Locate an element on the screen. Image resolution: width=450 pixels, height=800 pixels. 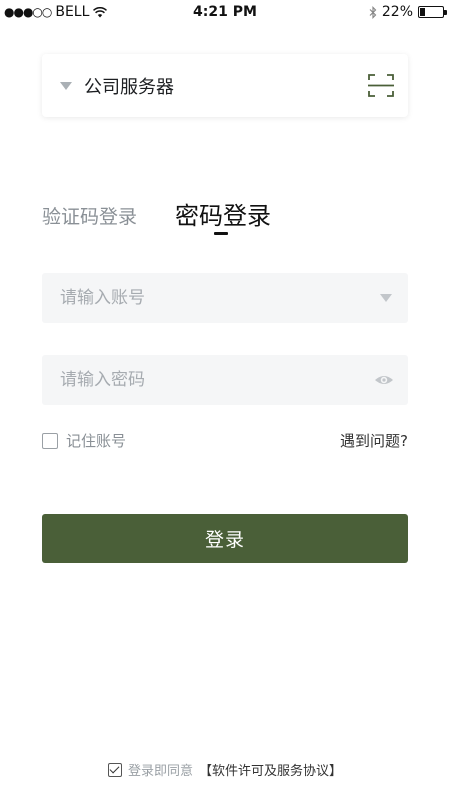
server-selector: 公司服务器 is located at coordinates (225, 85).